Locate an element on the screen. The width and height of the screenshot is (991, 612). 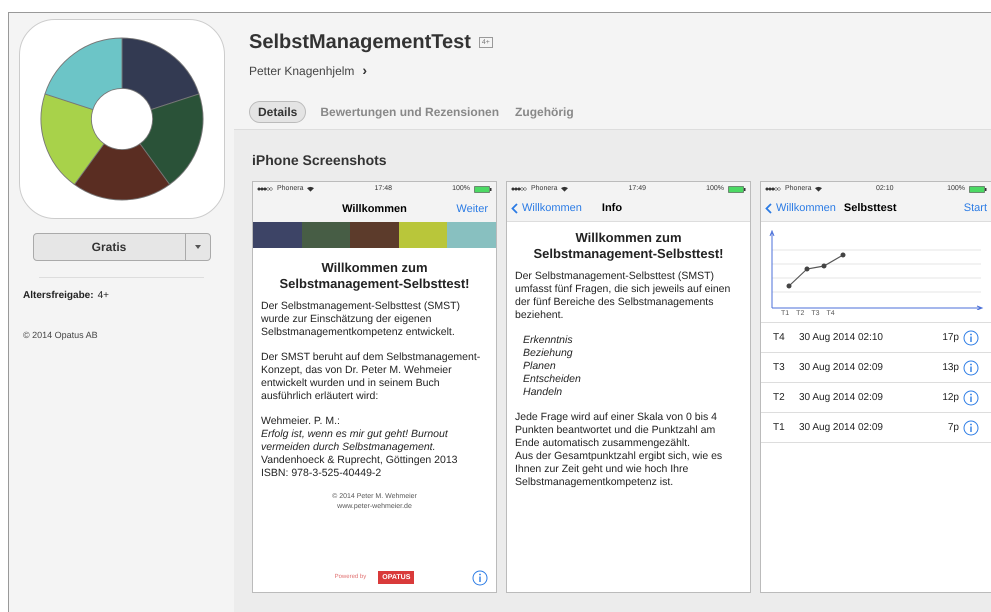
age-rating-label: Altersfreigabe: is located at coordinates (58, 295).